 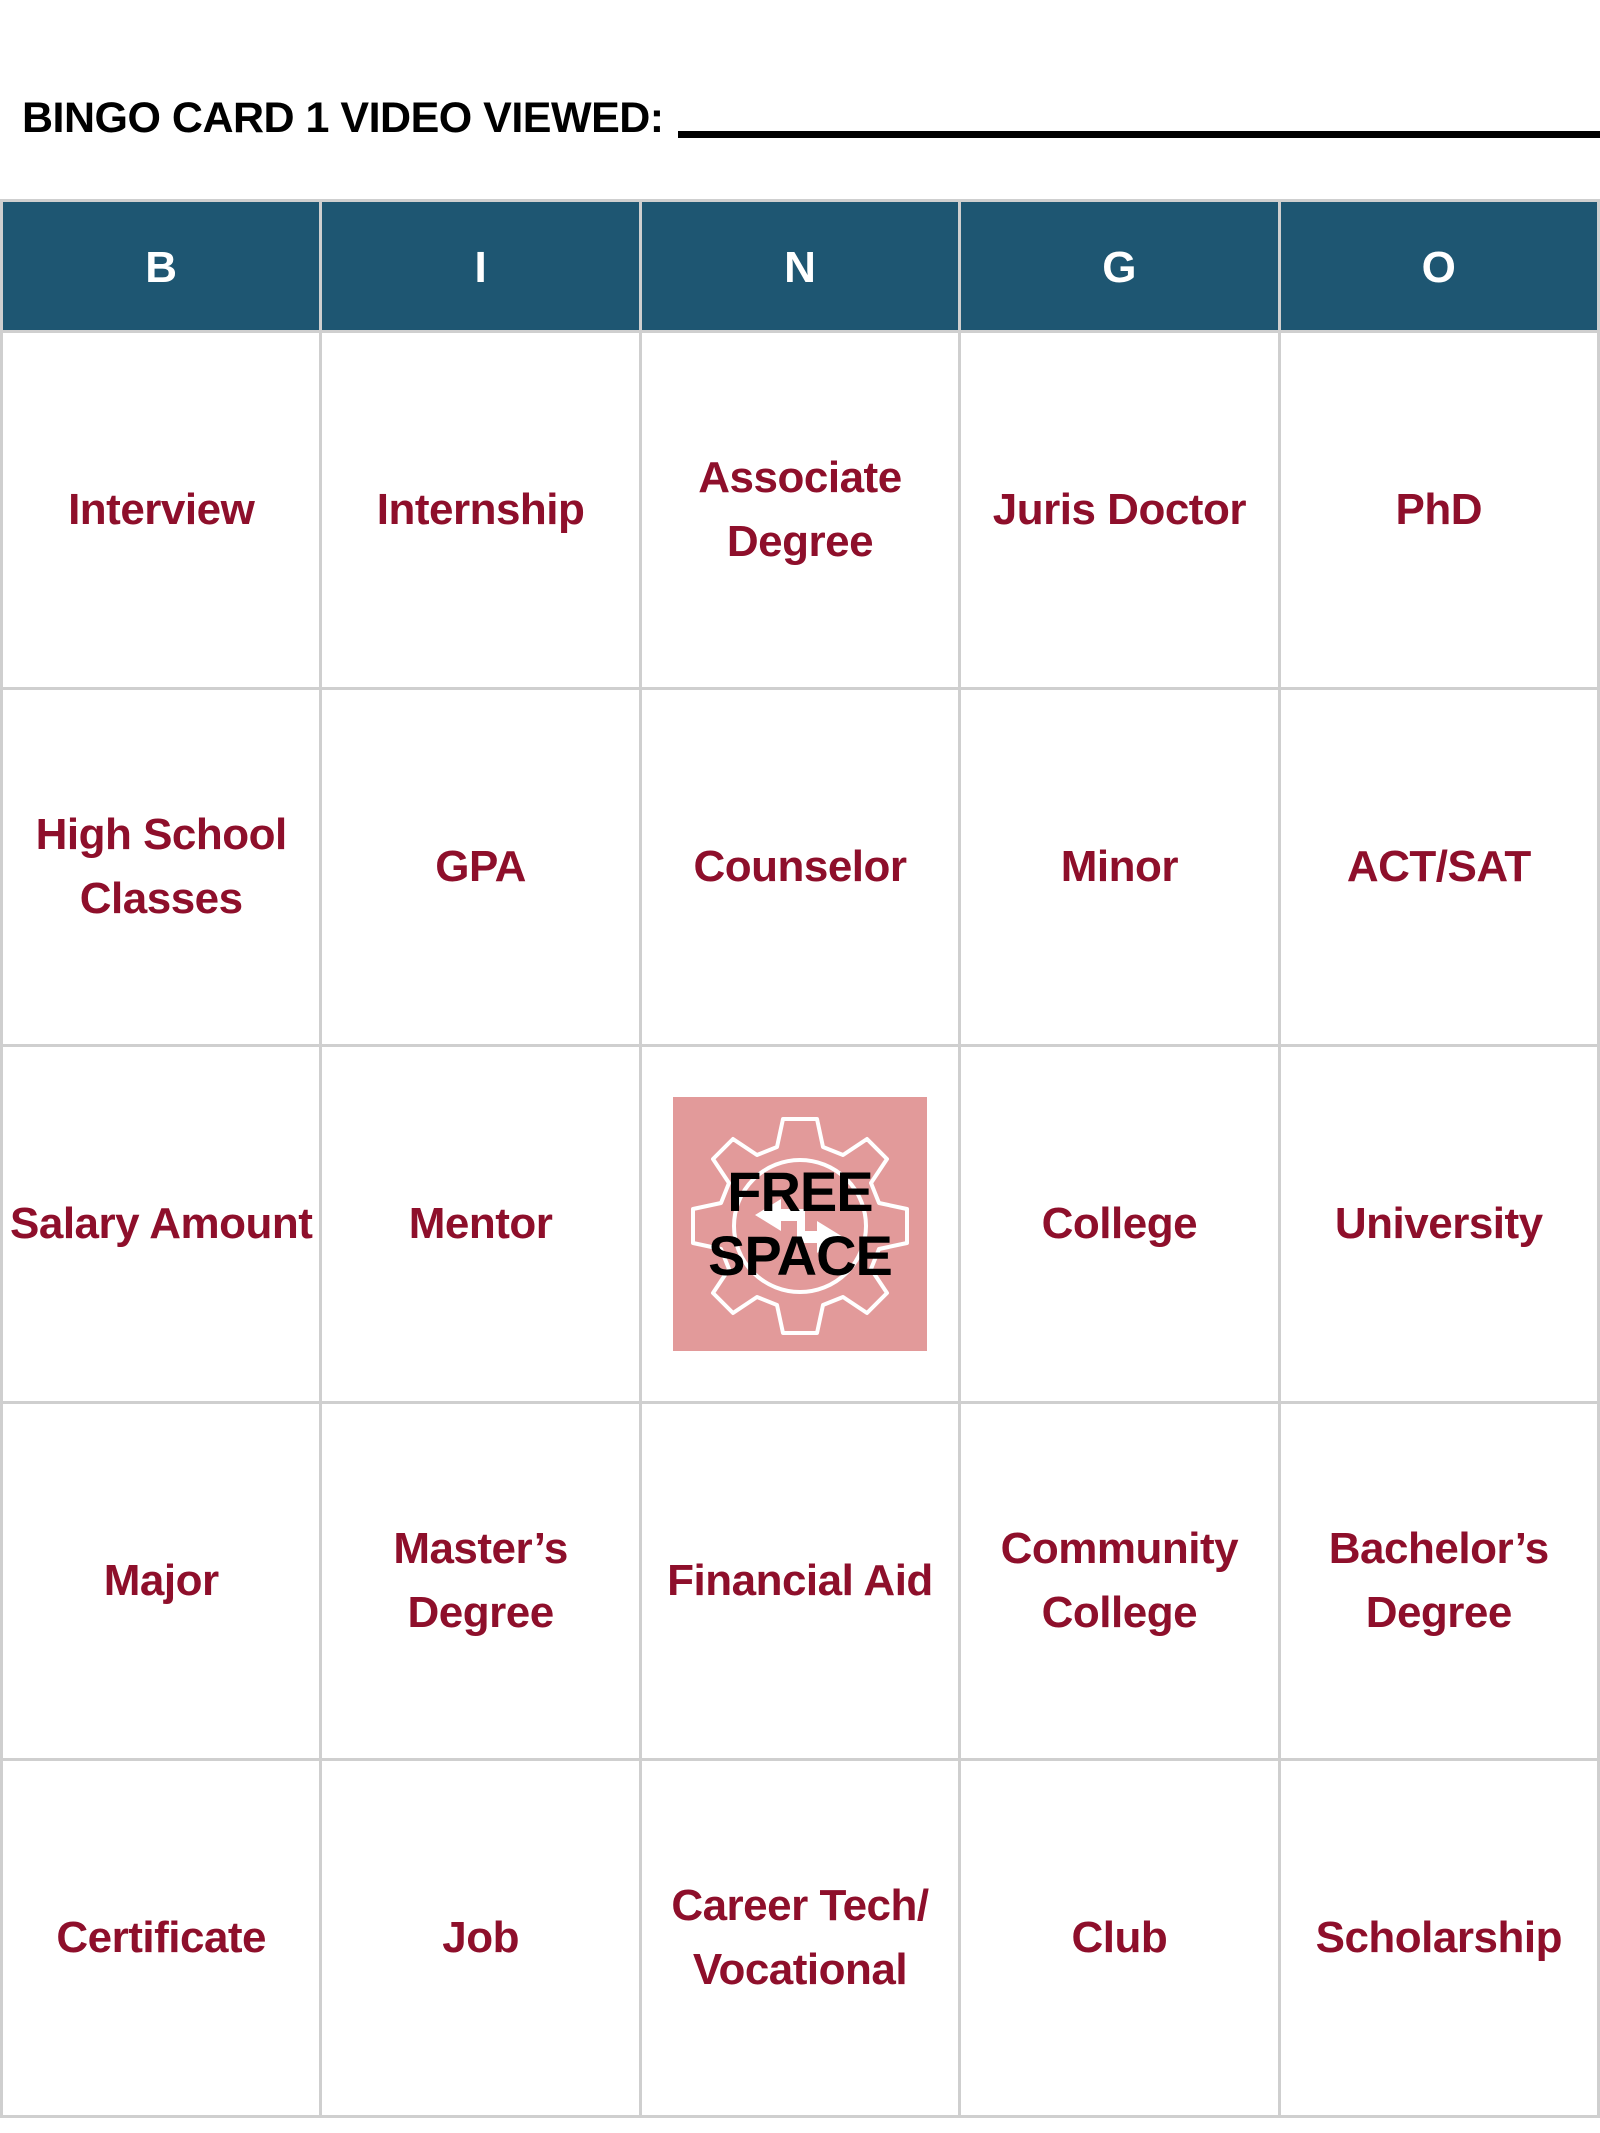 What do you see at coordinates (343, 118) in the screenshot?
I see `card-title: BINGO CARD 1 VIDEO VIEWED:` at bounding box center [343, 118].